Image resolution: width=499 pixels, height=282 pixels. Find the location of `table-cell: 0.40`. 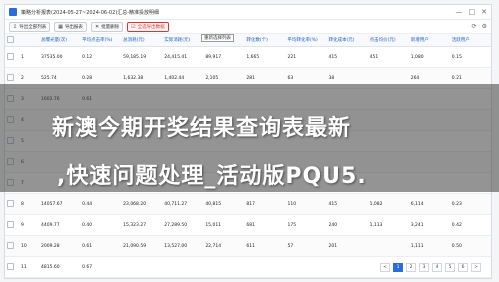

table-cell: 0.40 is located at coordinates (101, 225).